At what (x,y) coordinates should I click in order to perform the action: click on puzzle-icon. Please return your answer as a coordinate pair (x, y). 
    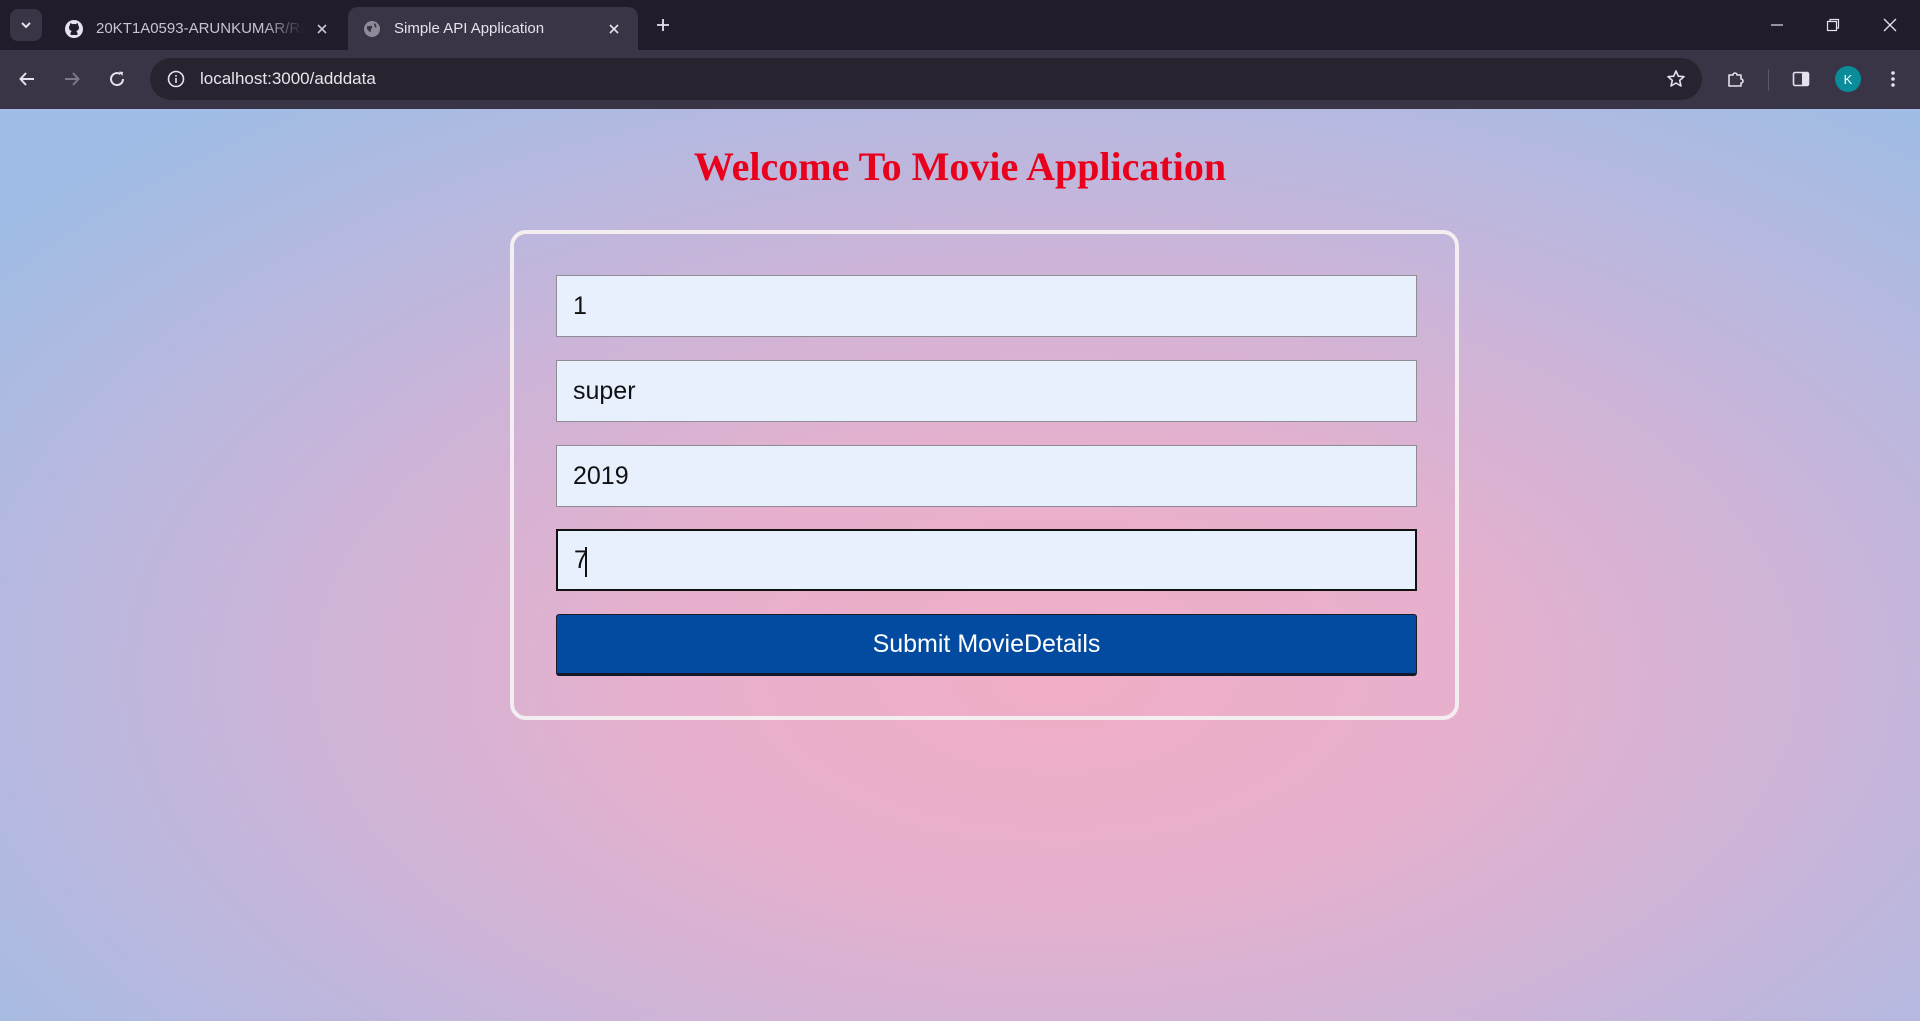
    Looking at the image, I should click on (1736, 79).